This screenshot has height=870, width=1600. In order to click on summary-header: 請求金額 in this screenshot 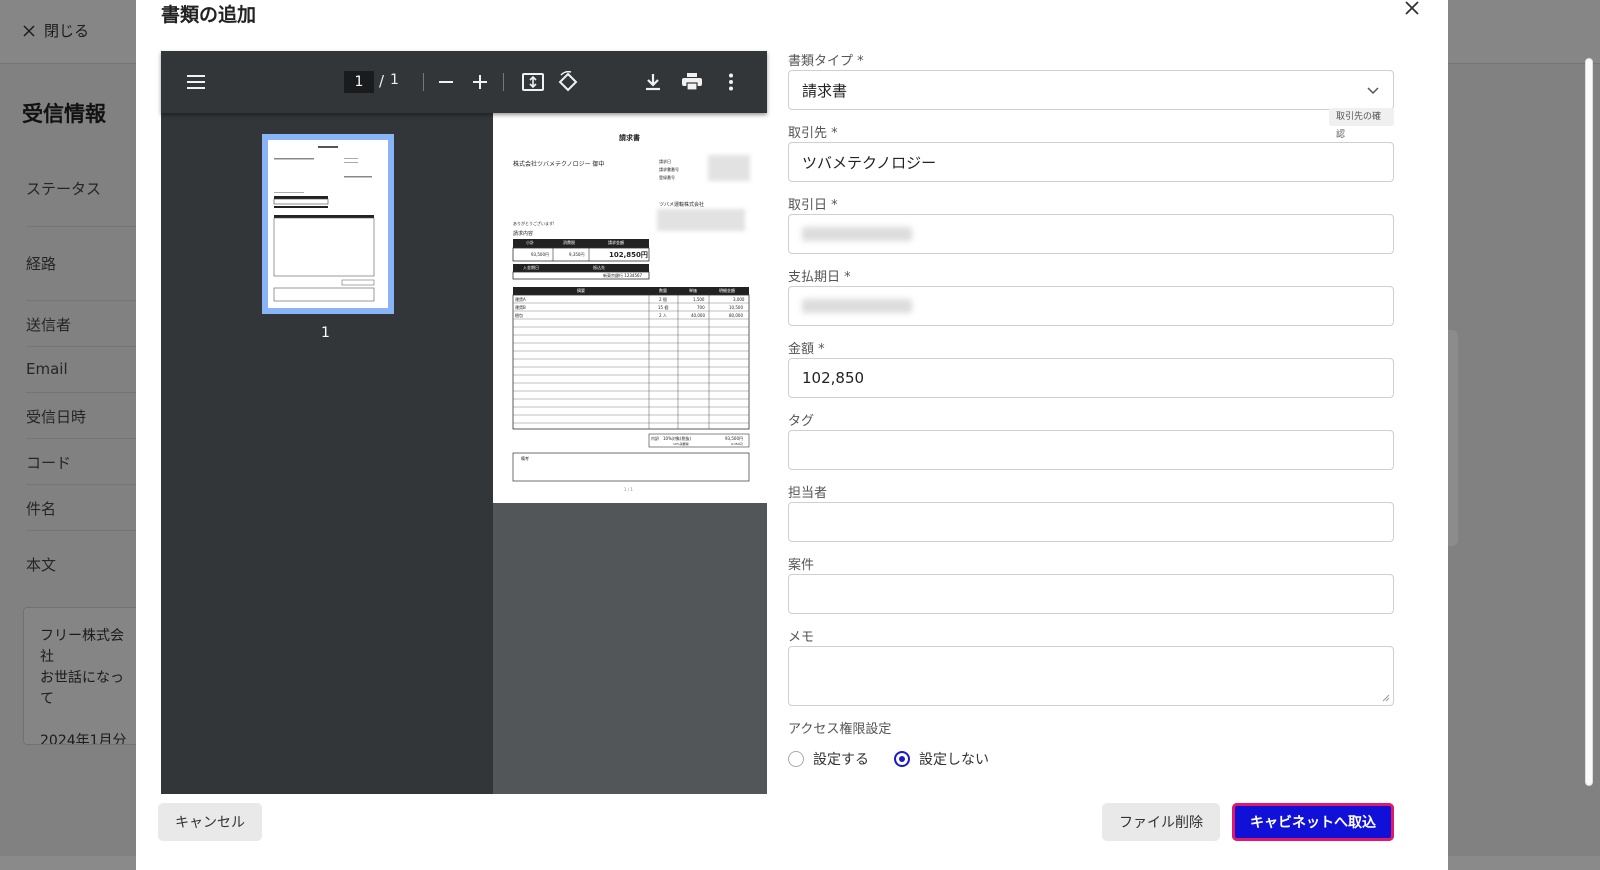, I will do `click(616, 242)`.